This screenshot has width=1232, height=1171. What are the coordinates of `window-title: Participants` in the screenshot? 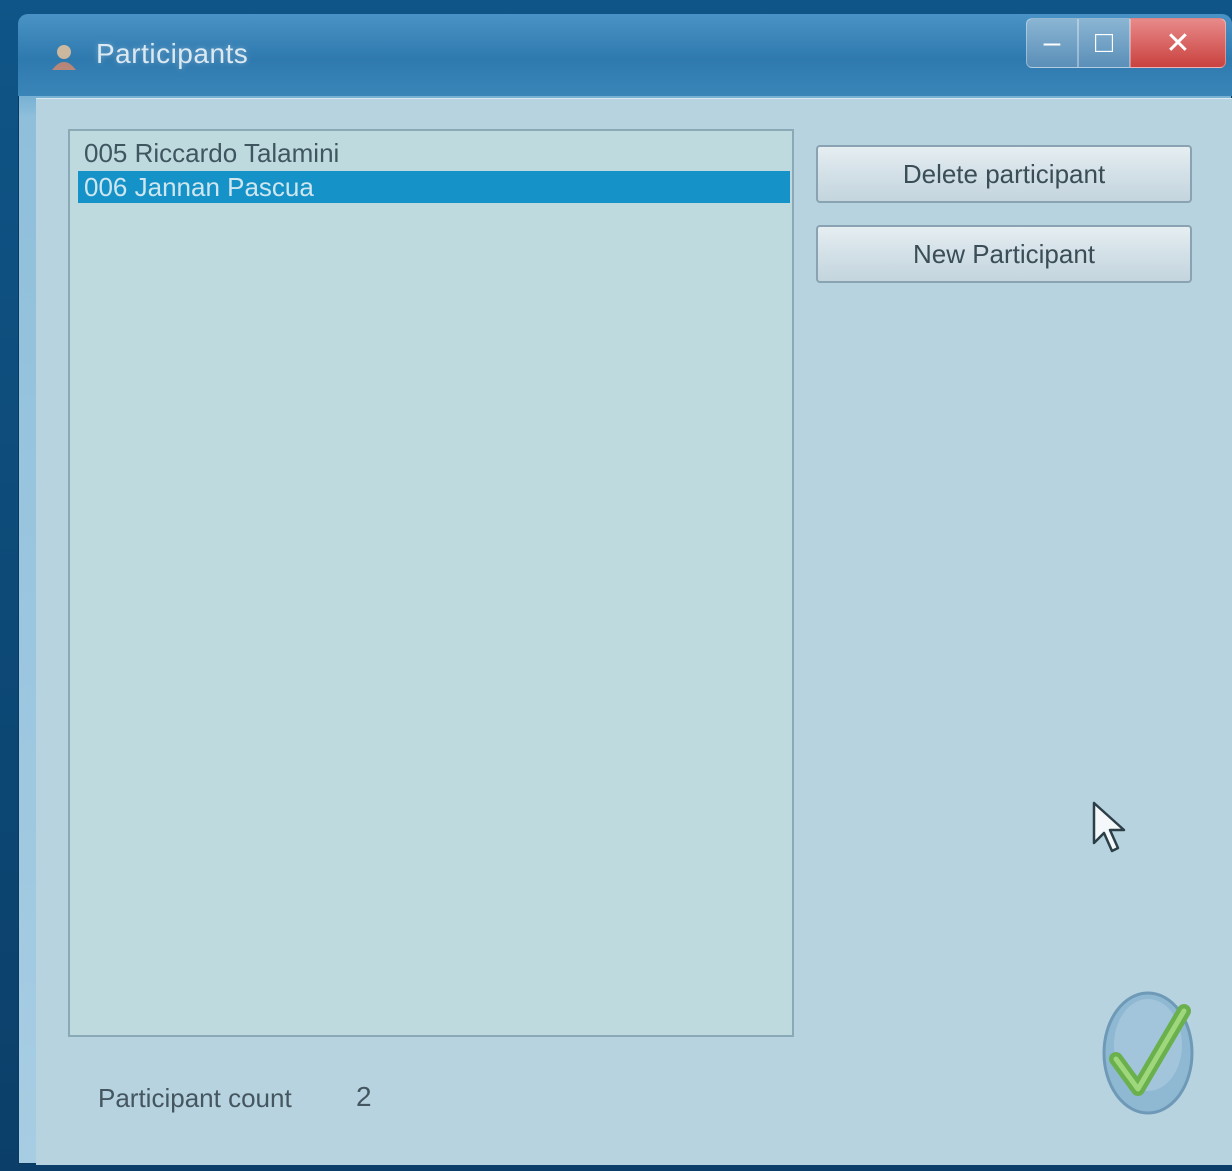 It's located at (172, 53).